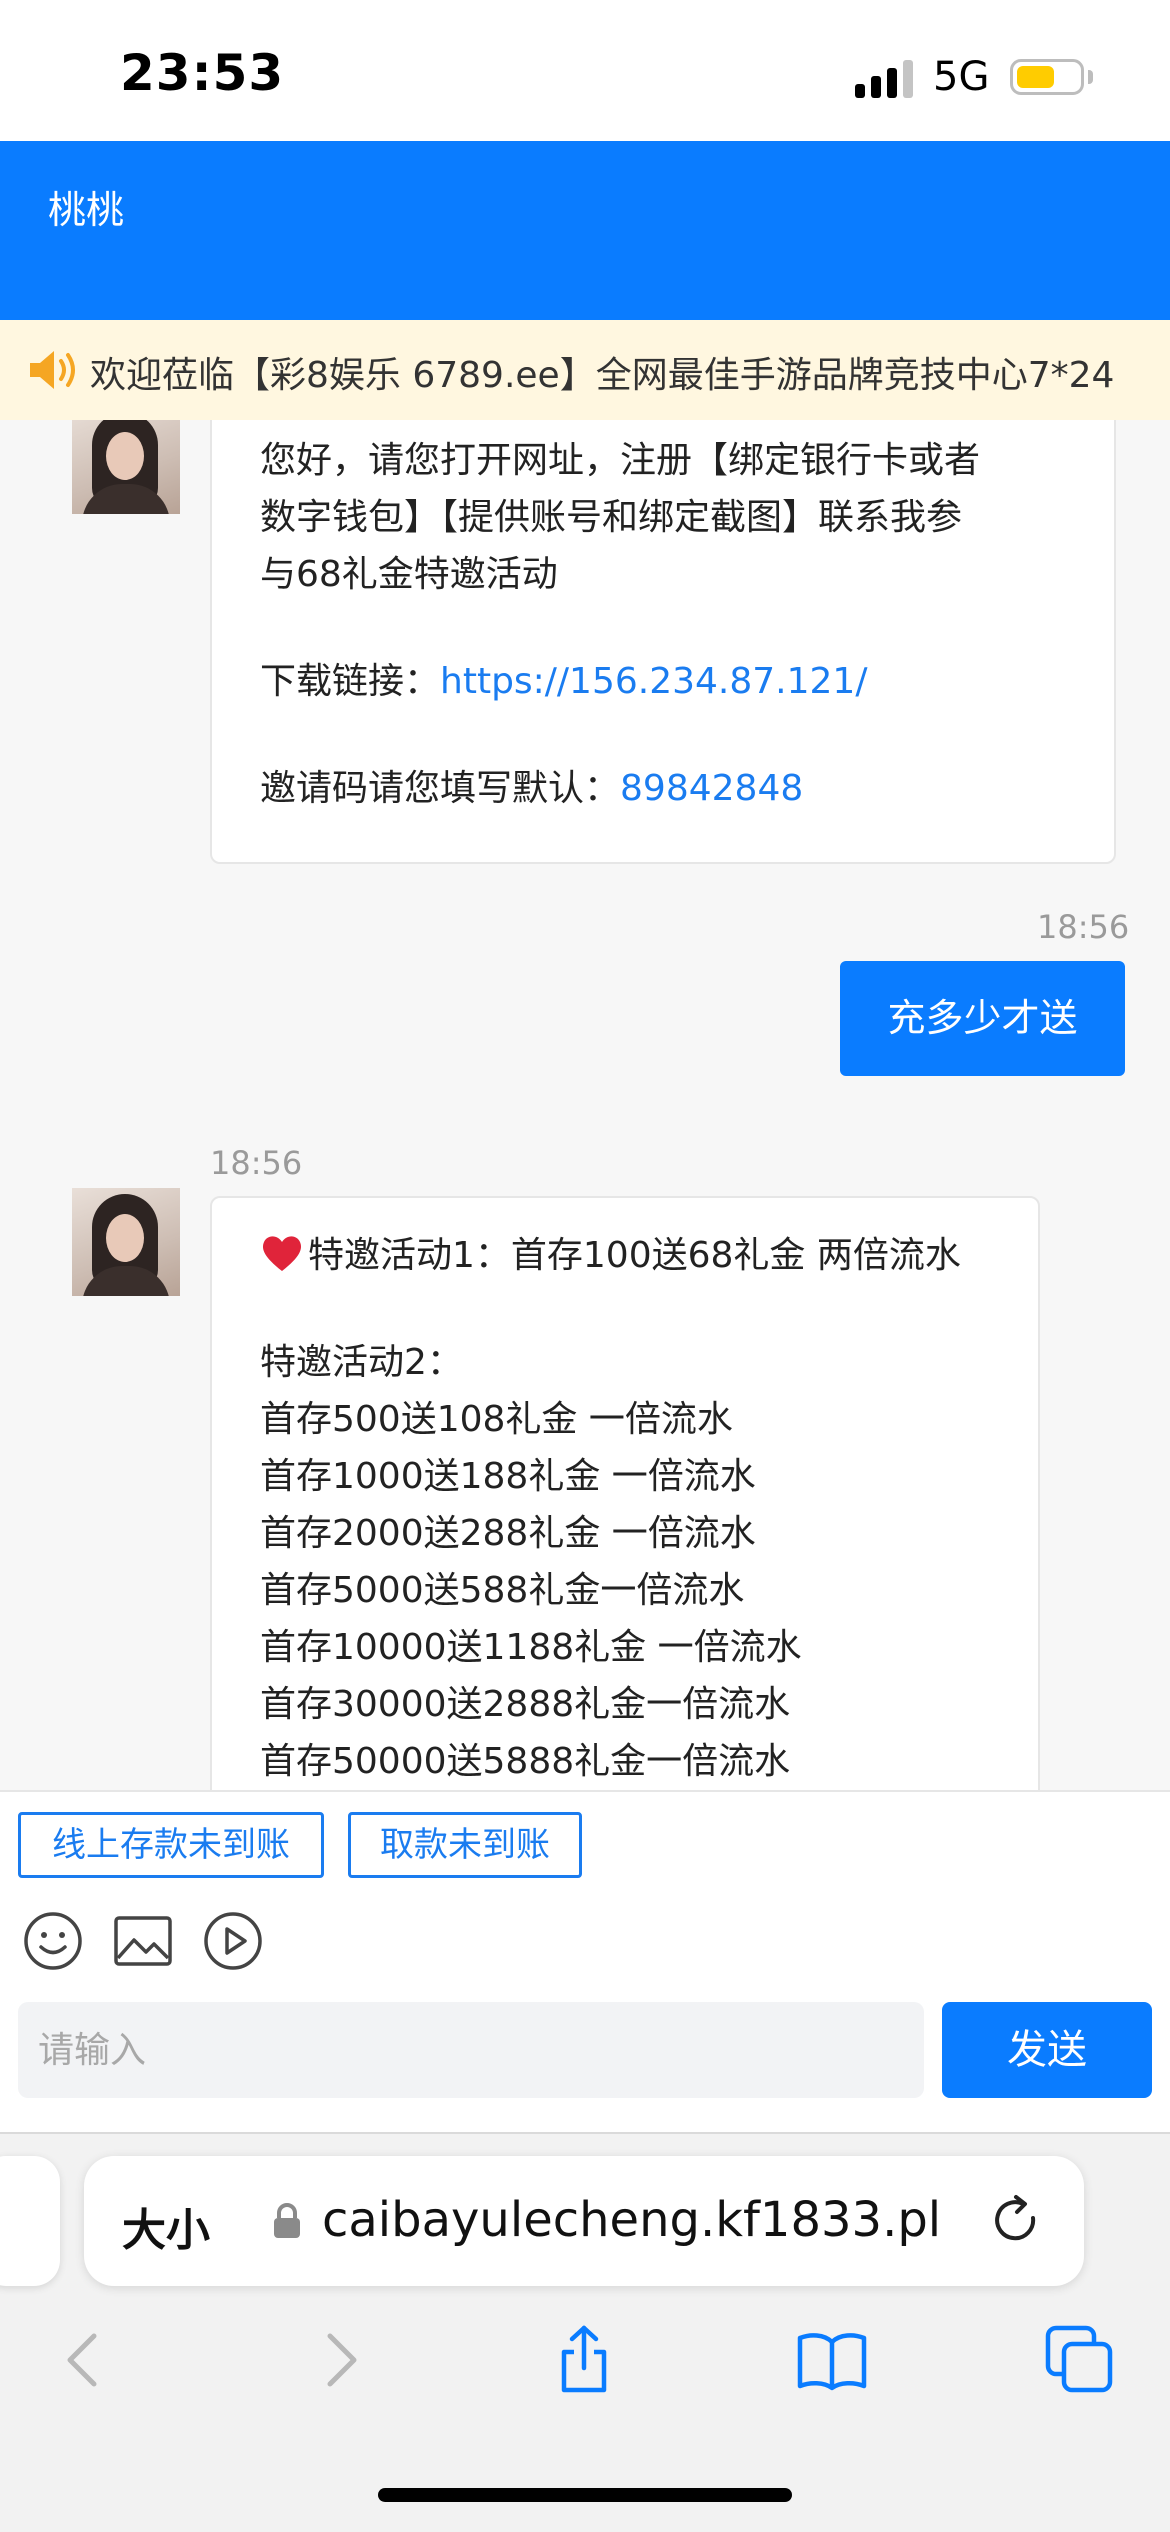  I want to click on my-message-bubble: 充多少才送, so click(982, 1018).